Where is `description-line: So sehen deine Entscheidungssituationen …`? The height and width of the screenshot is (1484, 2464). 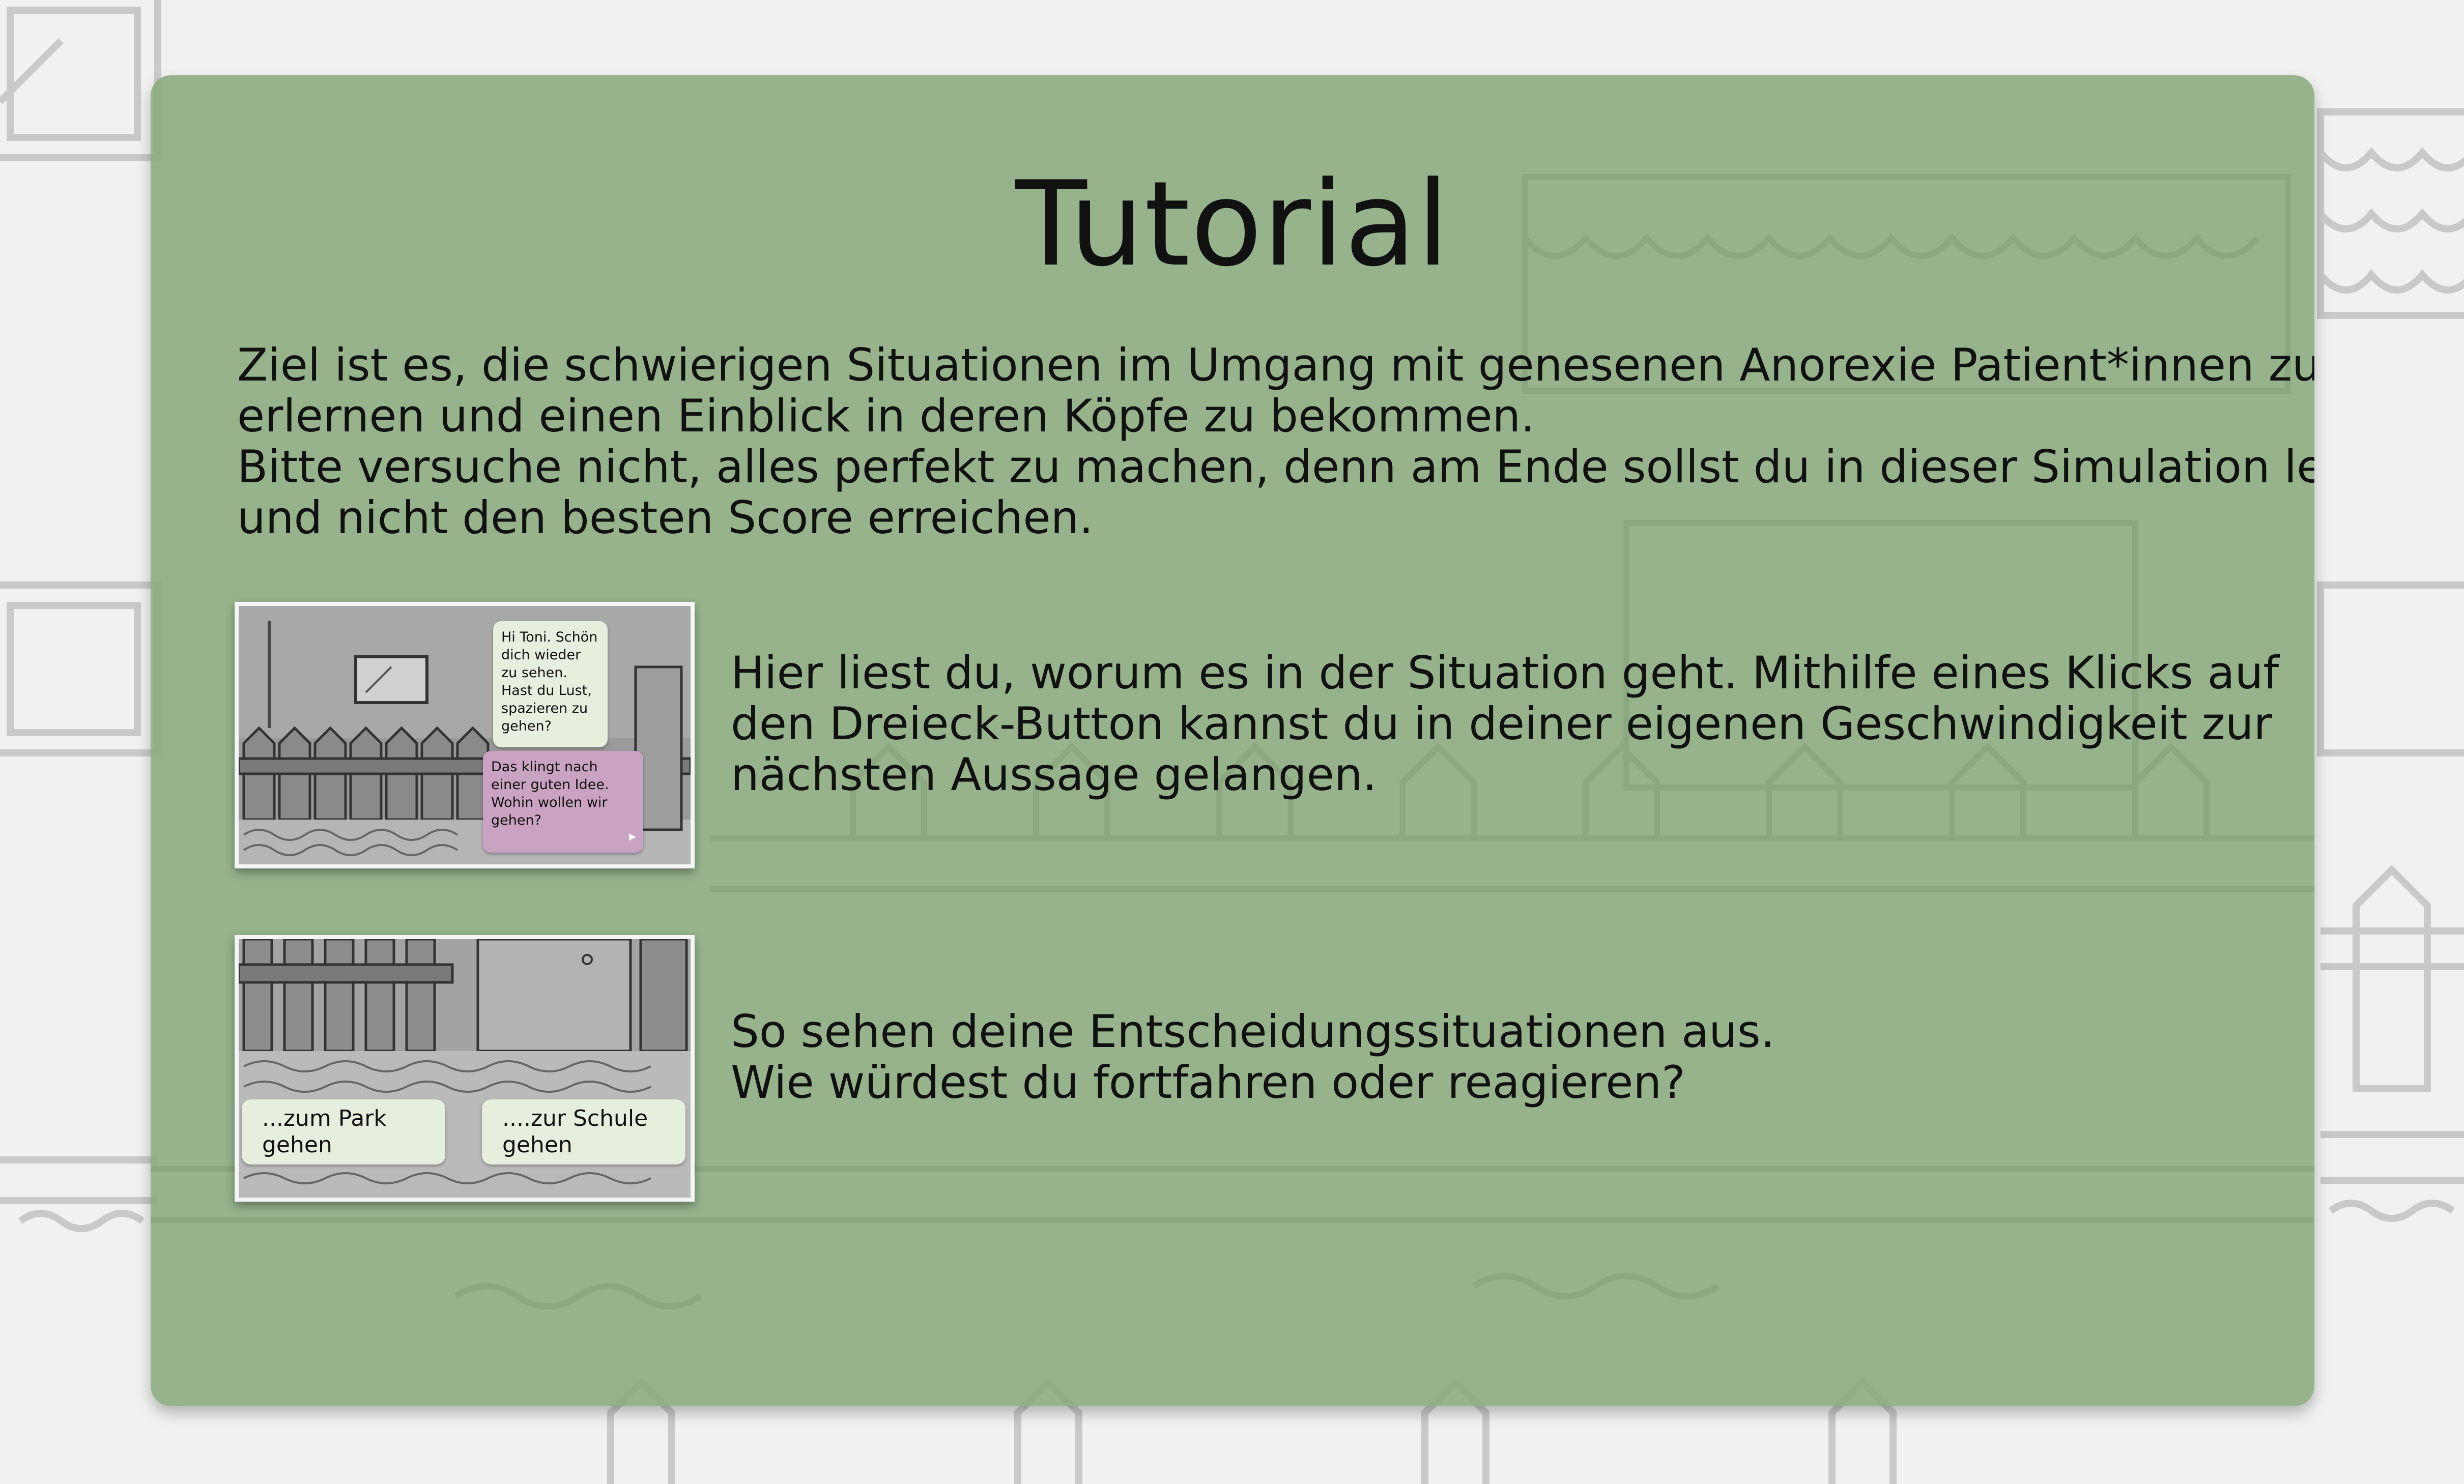 description-line: So sehen deine Entscheidungssituationen … is located at coordinates (1253, 1031).